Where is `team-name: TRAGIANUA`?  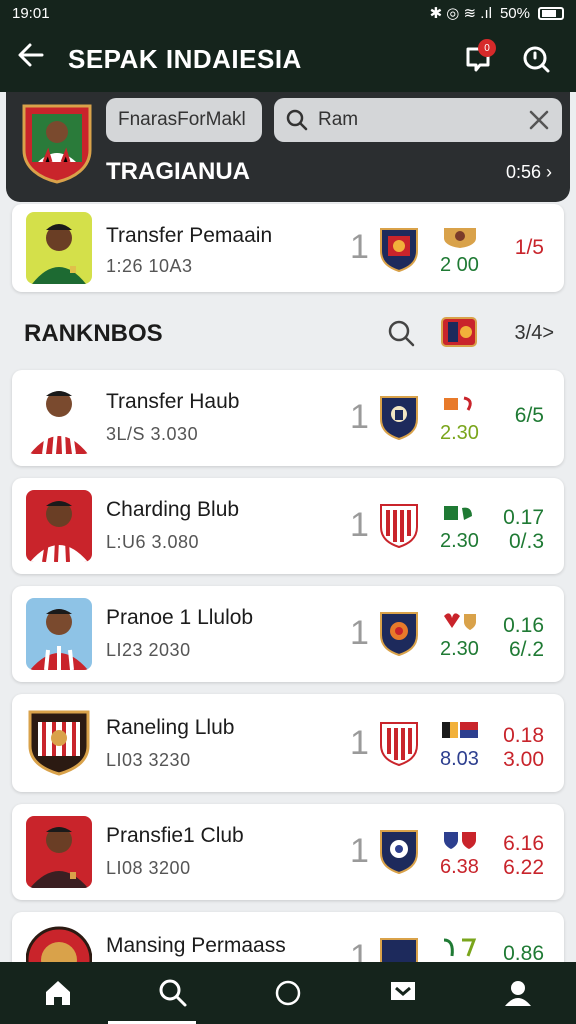 team-name: TRAGIANUA is located at coordinates (178, 171).